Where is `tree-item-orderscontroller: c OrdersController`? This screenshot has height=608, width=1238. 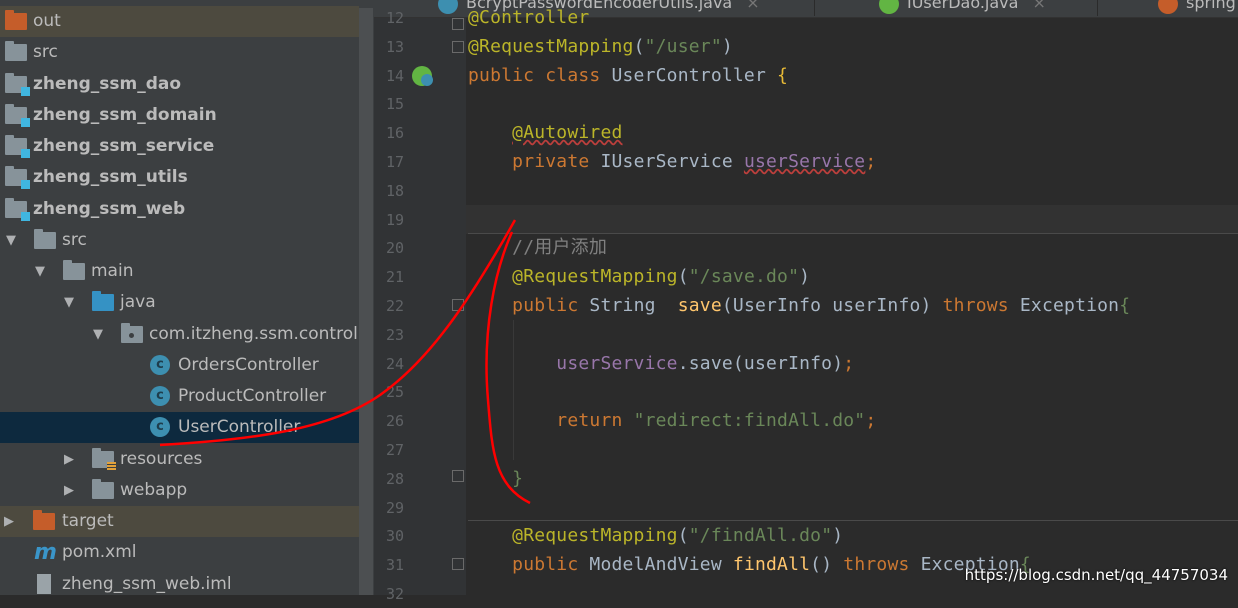 tree-item-orderscontroller: c OrdersController is located at coordinates (179, 365).